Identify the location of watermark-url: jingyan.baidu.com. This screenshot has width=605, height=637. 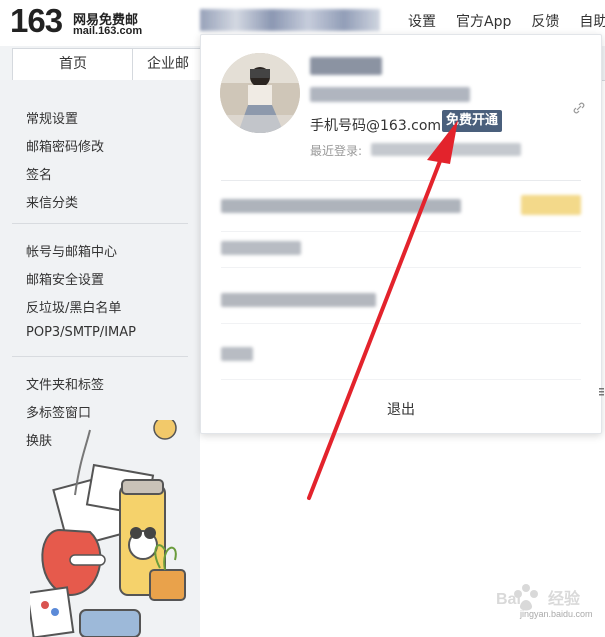
(556, 614).